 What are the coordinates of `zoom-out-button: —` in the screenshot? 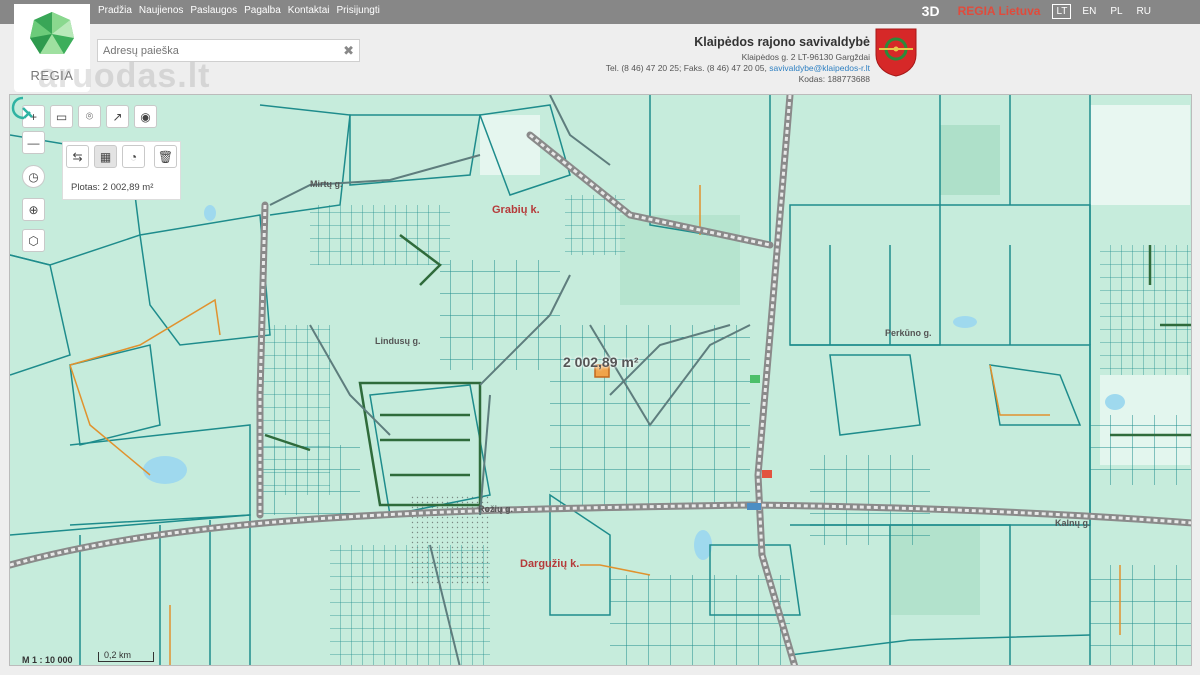 It's located at (33, 142).